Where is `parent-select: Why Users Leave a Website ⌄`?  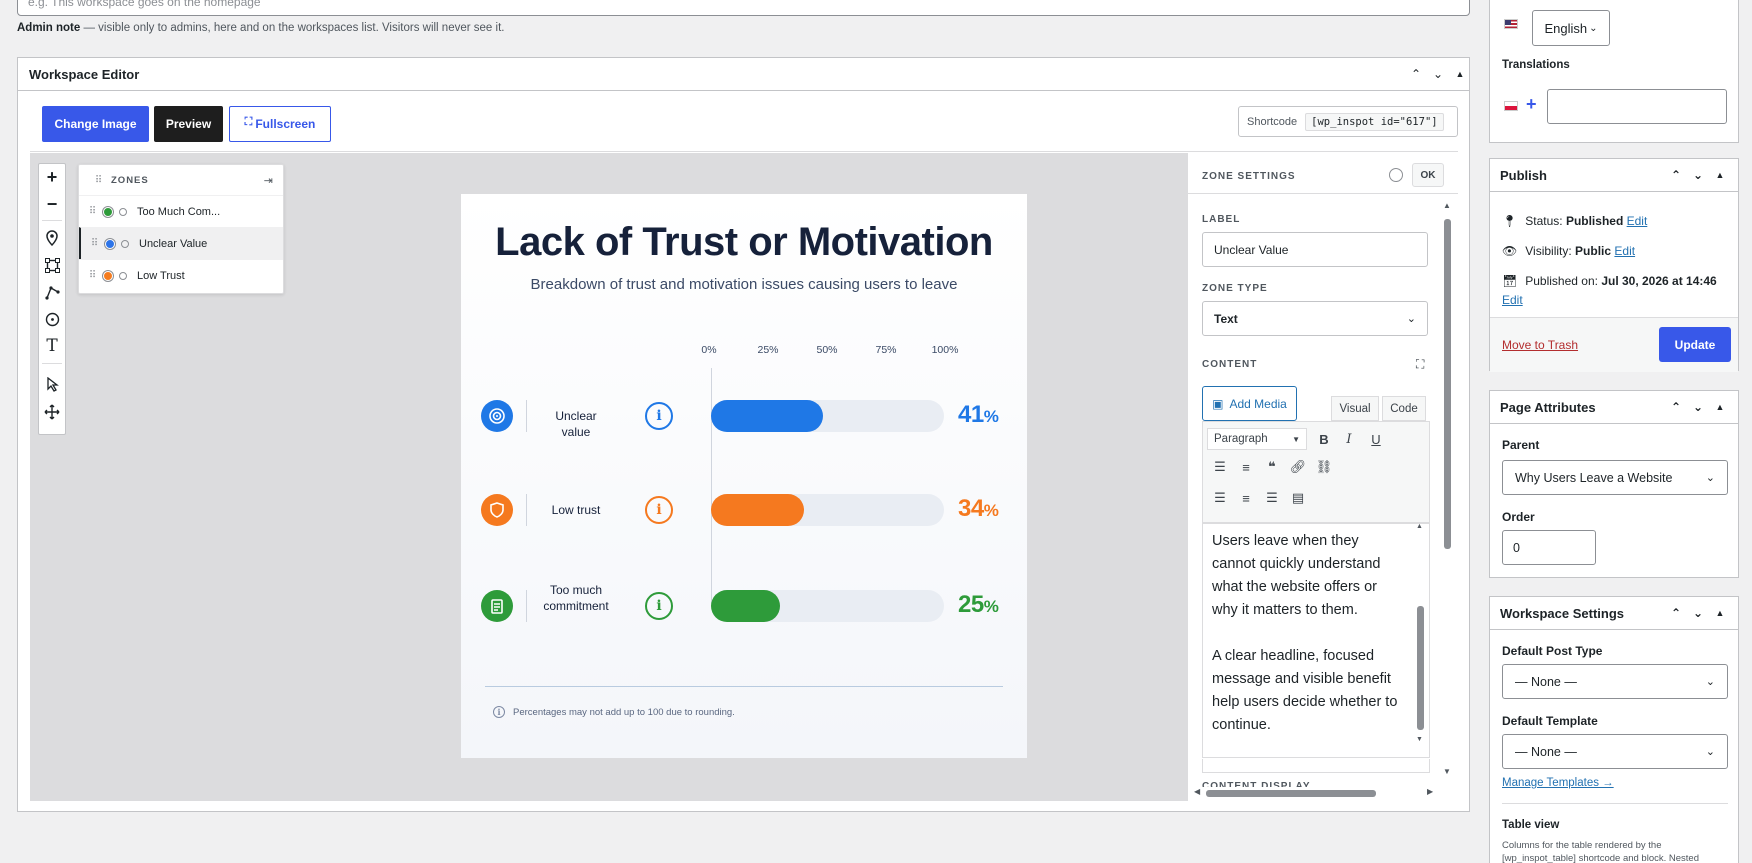 parent-select: Why Users Leave a Website ⌄ is located at coordinates (1615, 477).